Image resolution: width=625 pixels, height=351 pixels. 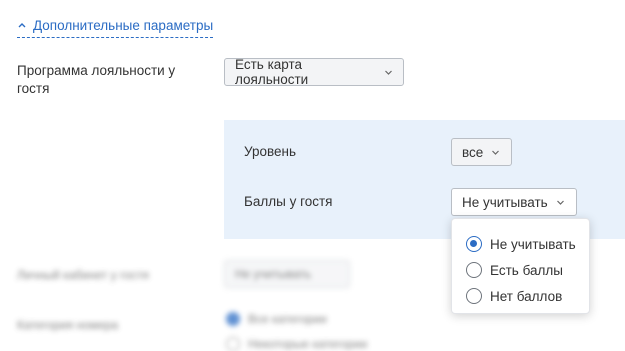 I want to click on points-value: Не учитывать, so click(x=505, y=202).